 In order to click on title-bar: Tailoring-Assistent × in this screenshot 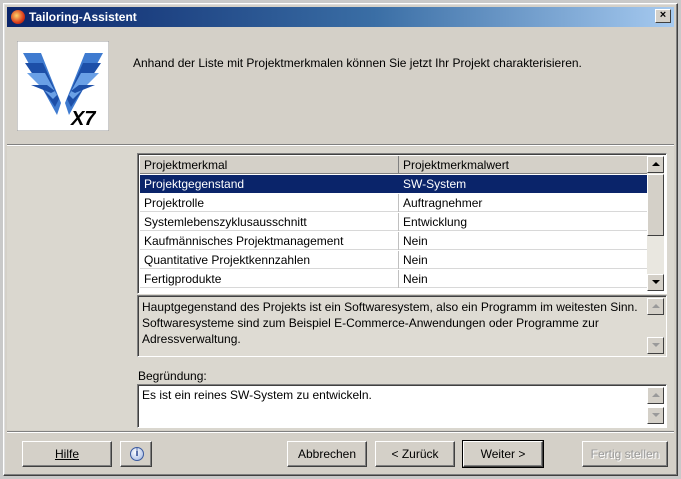, I will do `click(340, 17)`.